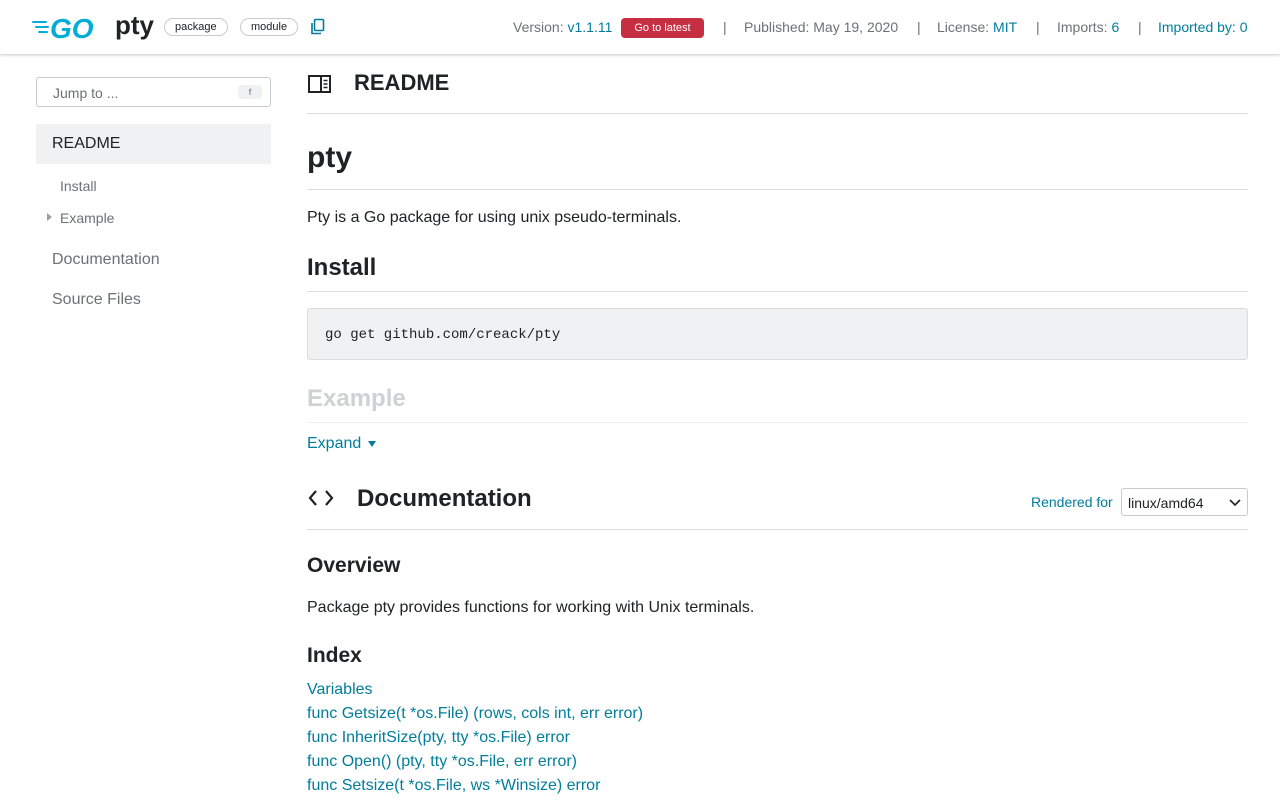 The image size is (1280, 800). Describe the element at coordinates (106, 260) in the screenshot. I see `sidebar-item-documentation: Documentation` at that location.